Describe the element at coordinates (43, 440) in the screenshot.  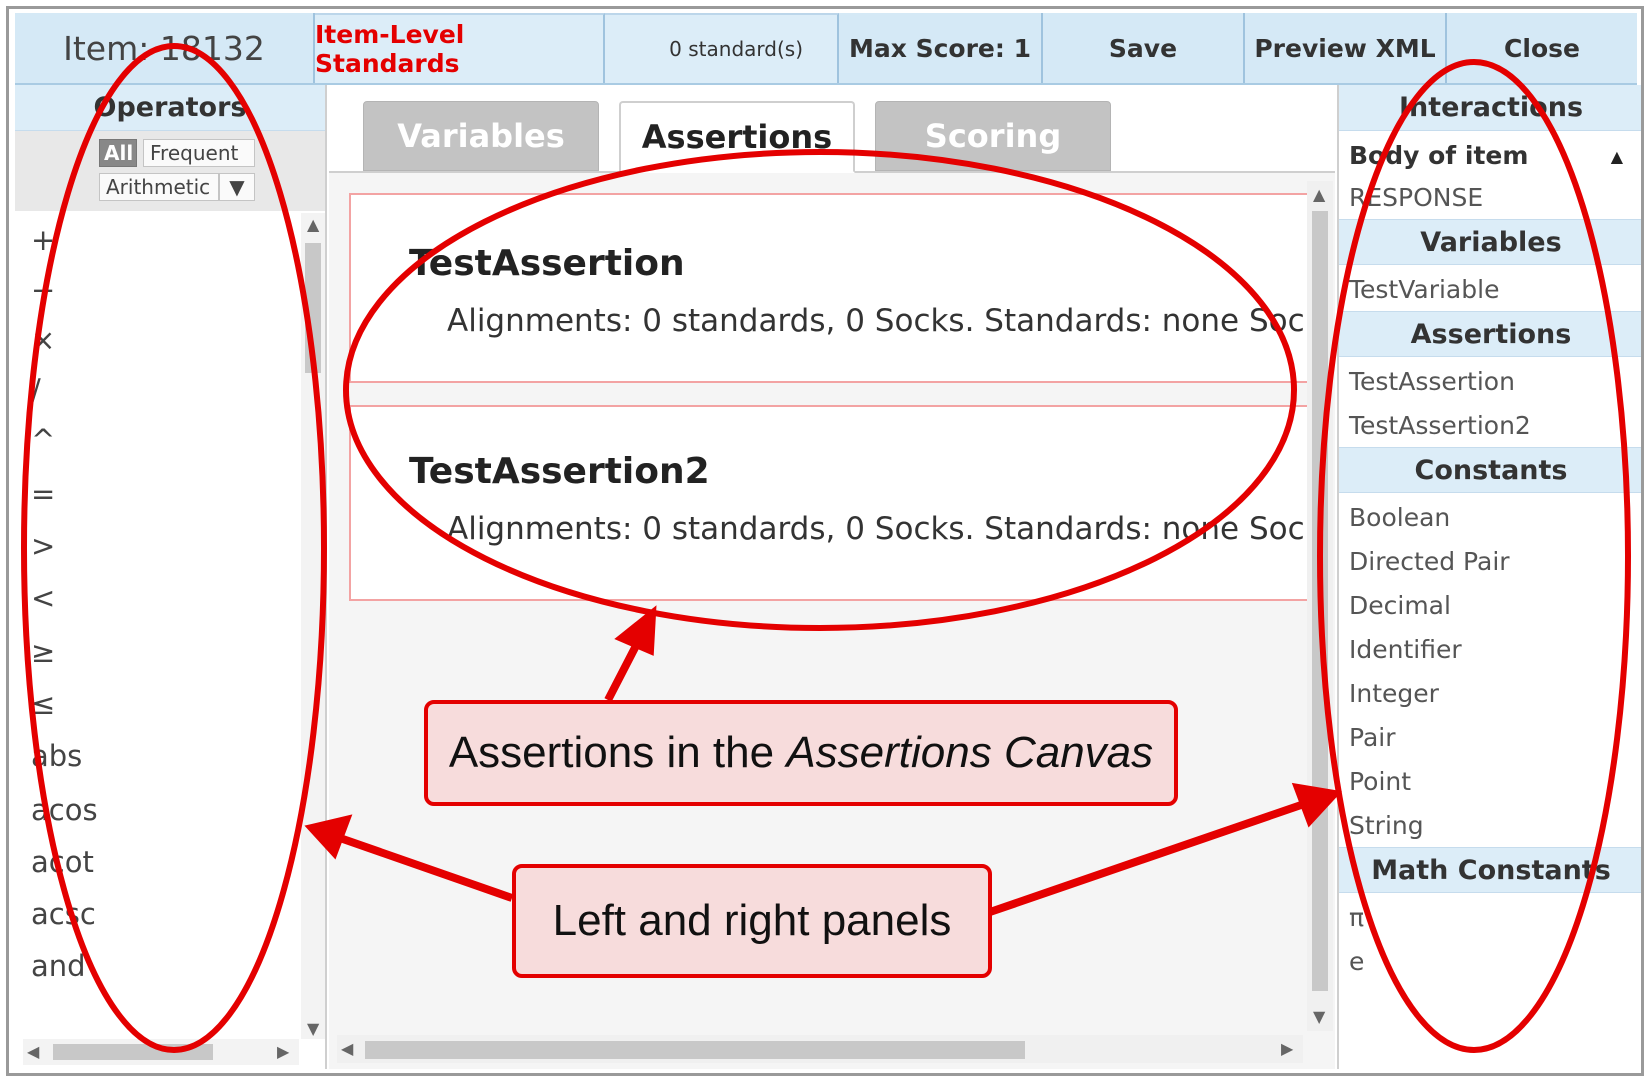
I see `operator-item: ^` at that location.